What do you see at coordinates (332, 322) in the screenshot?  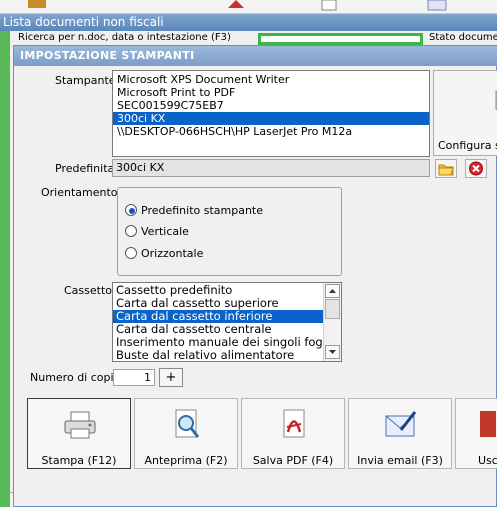 I see `tray-scrollbar` at bounding box center [332, 322].